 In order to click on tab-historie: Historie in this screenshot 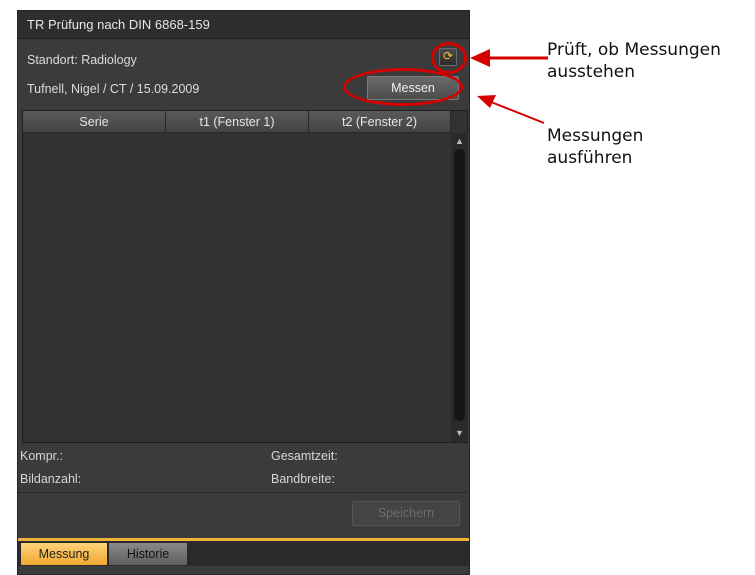, I will do `click(148, 554)`.